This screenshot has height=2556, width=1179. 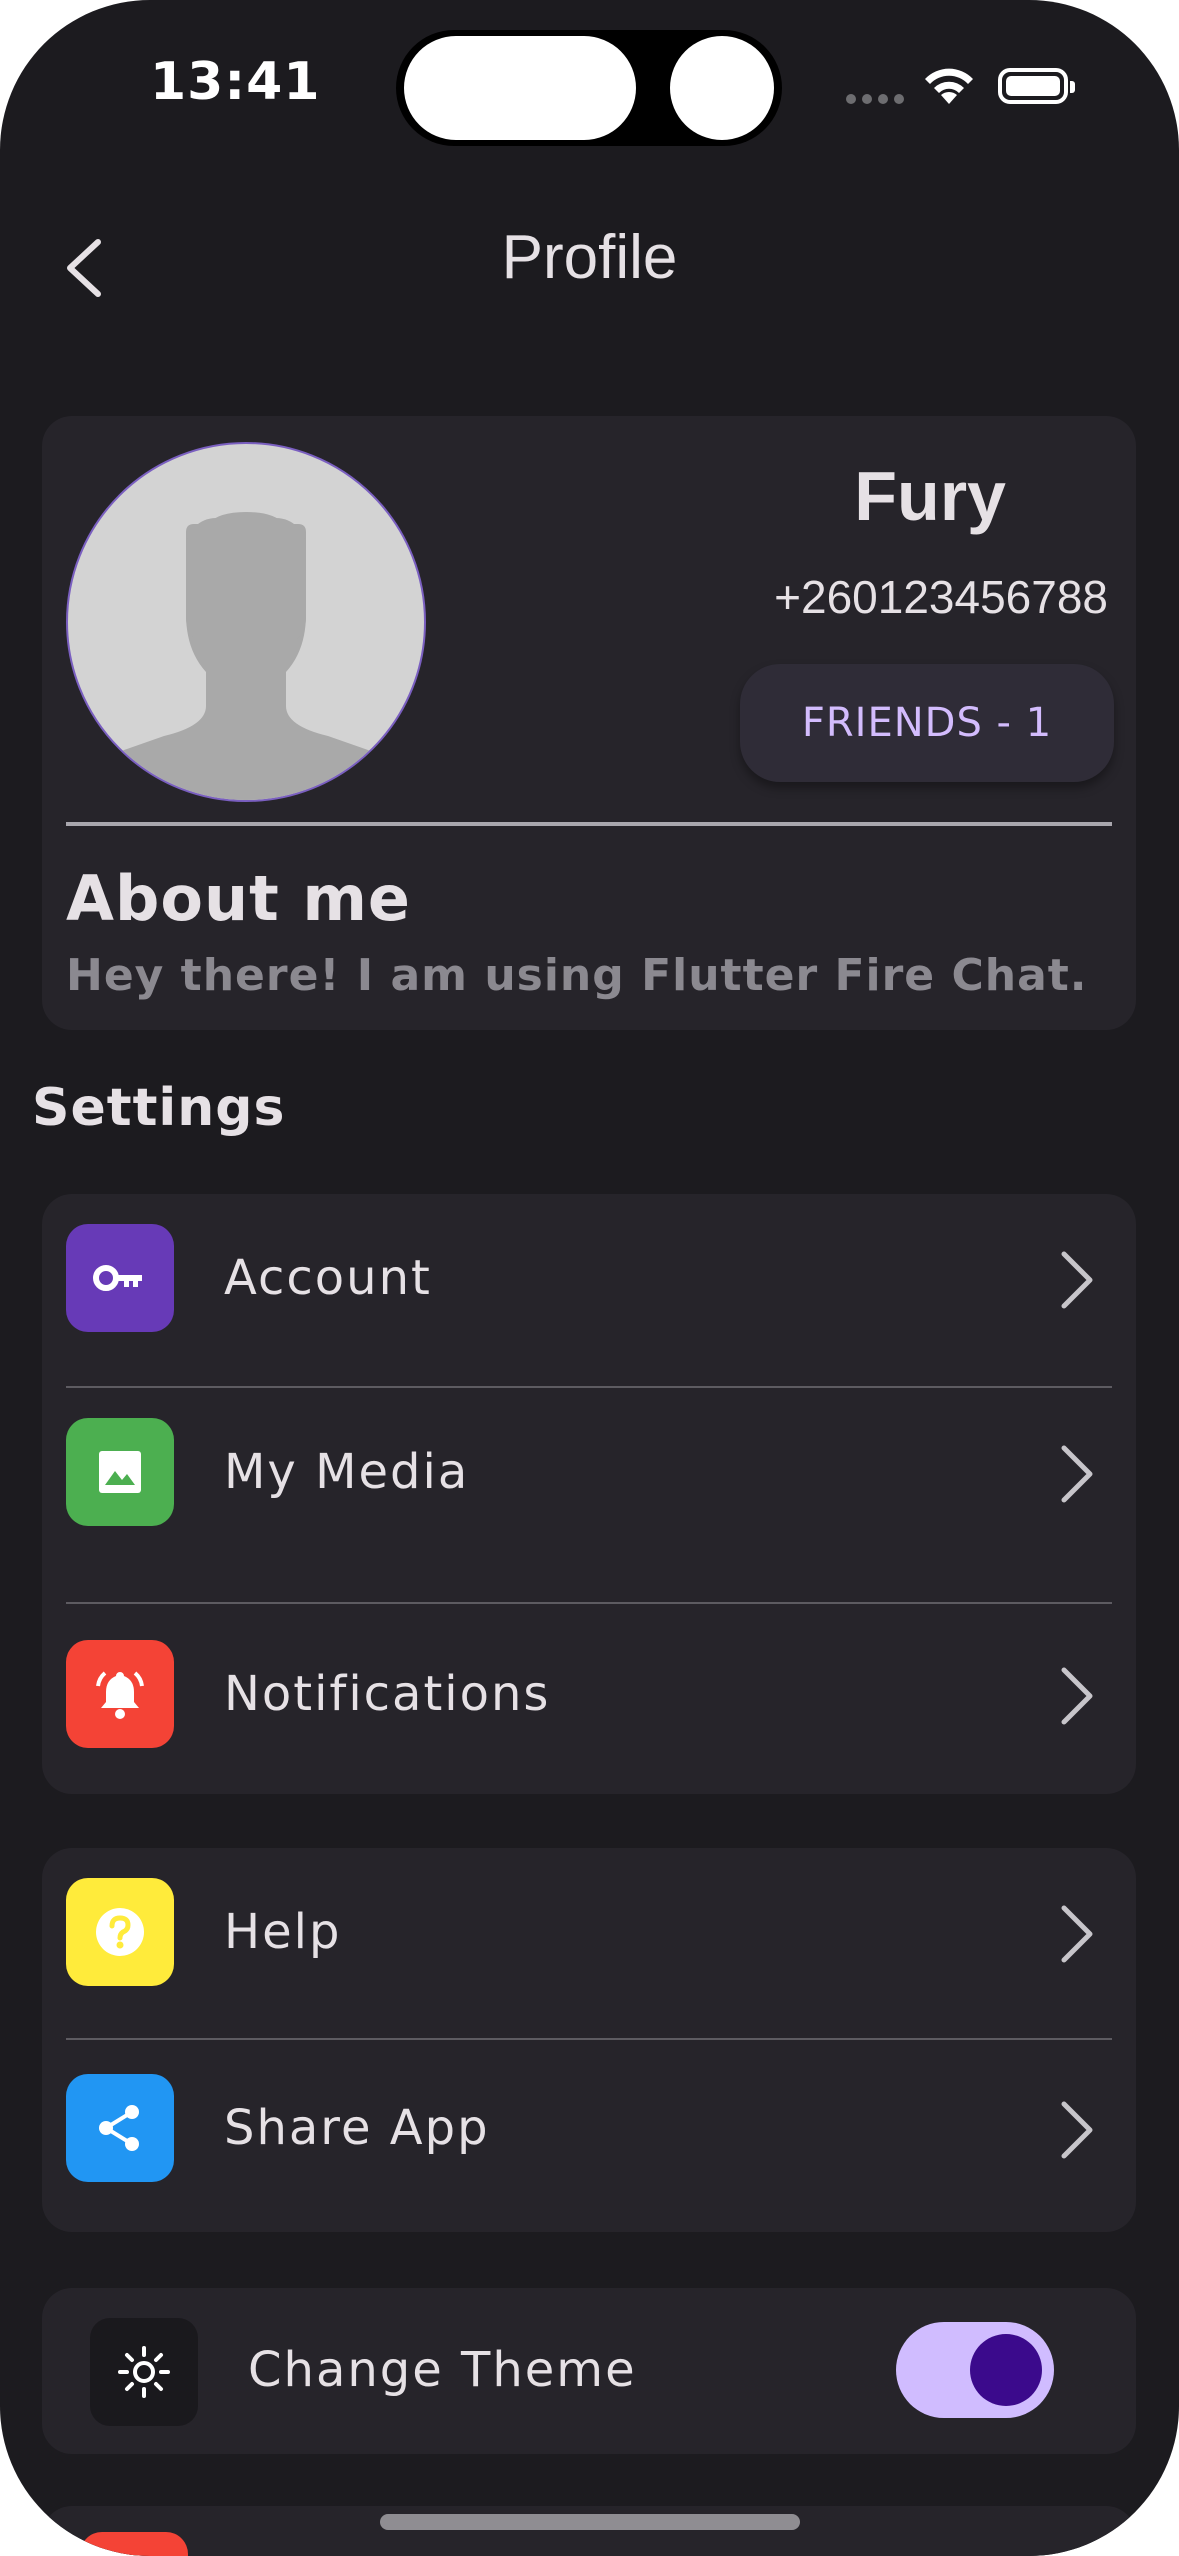 I want to click on change-theme-row: Change Theme, so click(x=589, y=2371).